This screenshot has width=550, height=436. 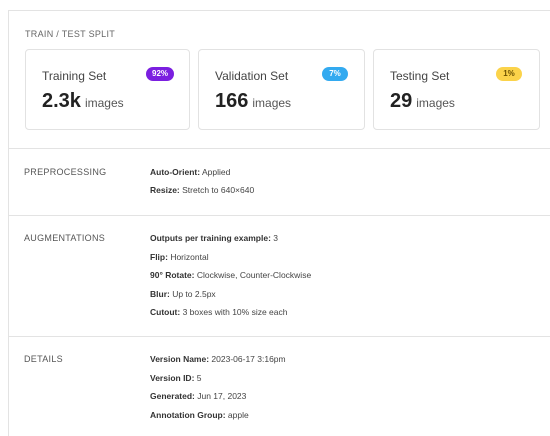 What do you see at coordinates (435, 103) in the screenshot?
I see `testing-count-unit: images` at bounding box center [435, 103].